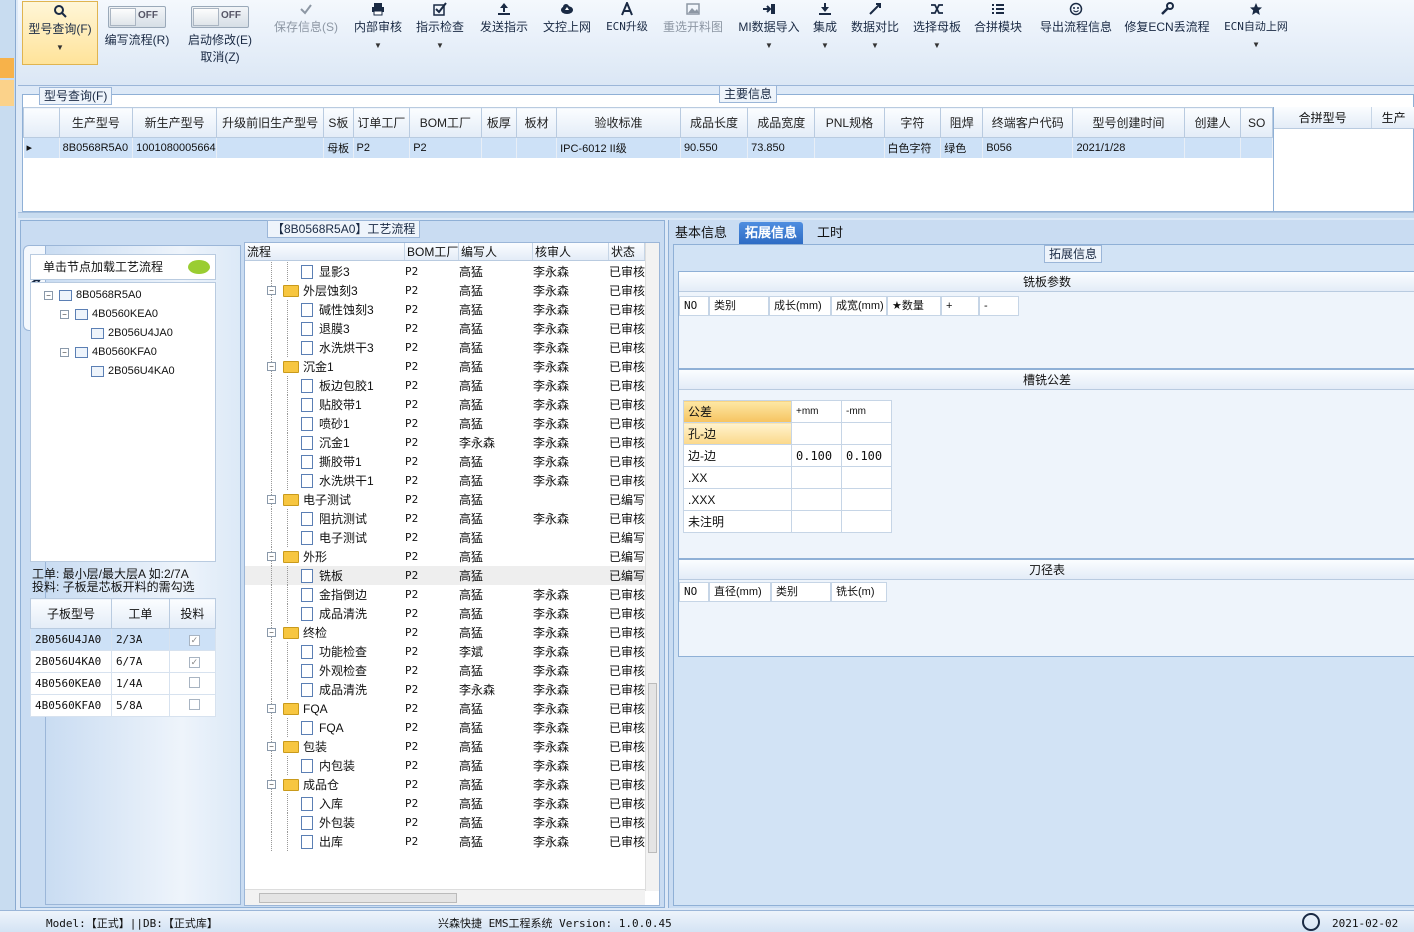  Describe the element at coordinates (220, 17) in the screenshot. I see `start-modify-switch: OFF` at that location.